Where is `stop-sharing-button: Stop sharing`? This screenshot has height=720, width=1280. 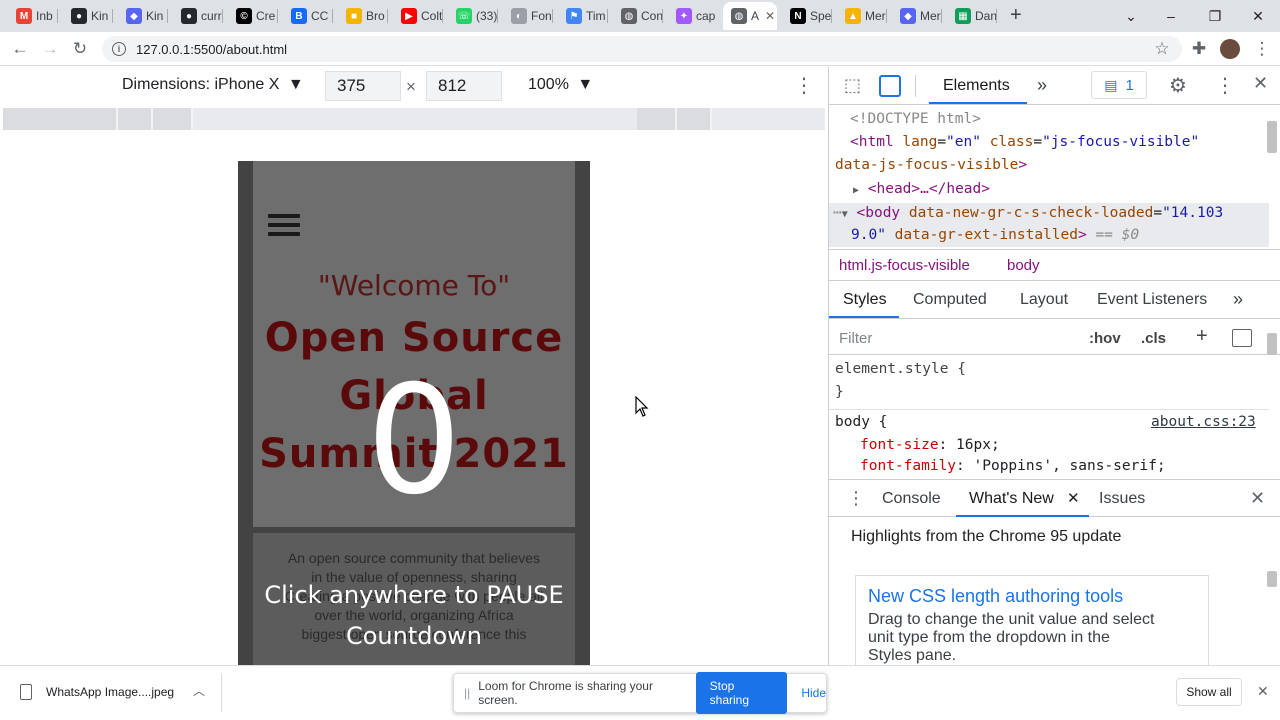 stop-sharing-button: Stop sharing is located at coordinates (741, 693).